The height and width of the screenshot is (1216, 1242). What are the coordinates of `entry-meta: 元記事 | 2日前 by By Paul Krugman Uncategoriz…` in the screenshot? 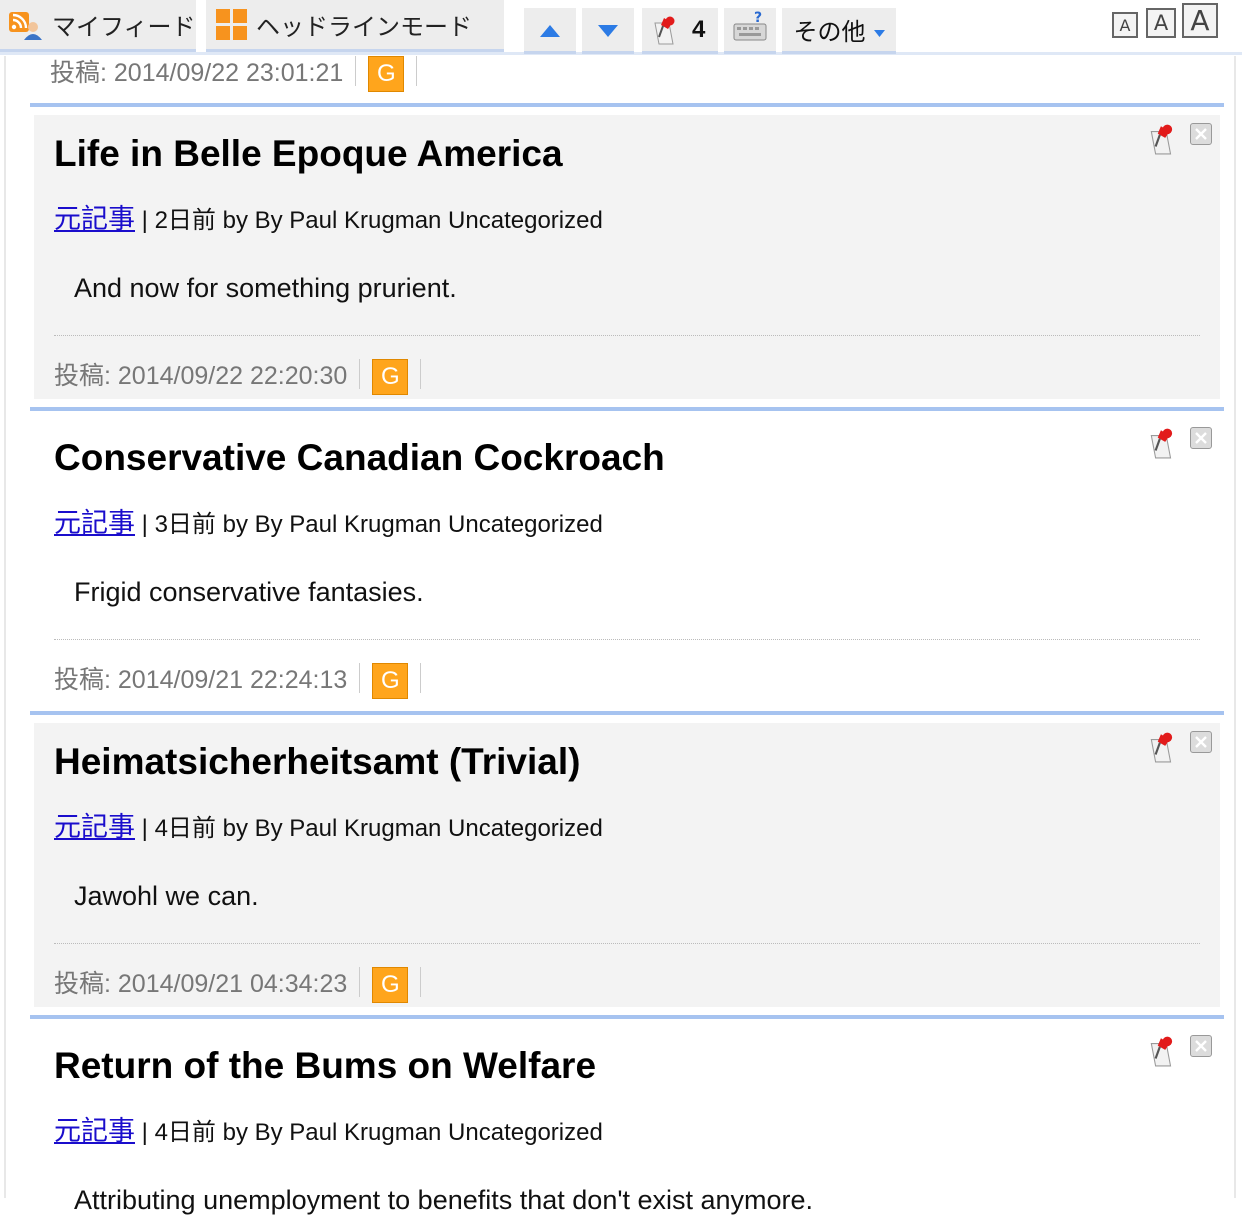 It's located at (328, 216).